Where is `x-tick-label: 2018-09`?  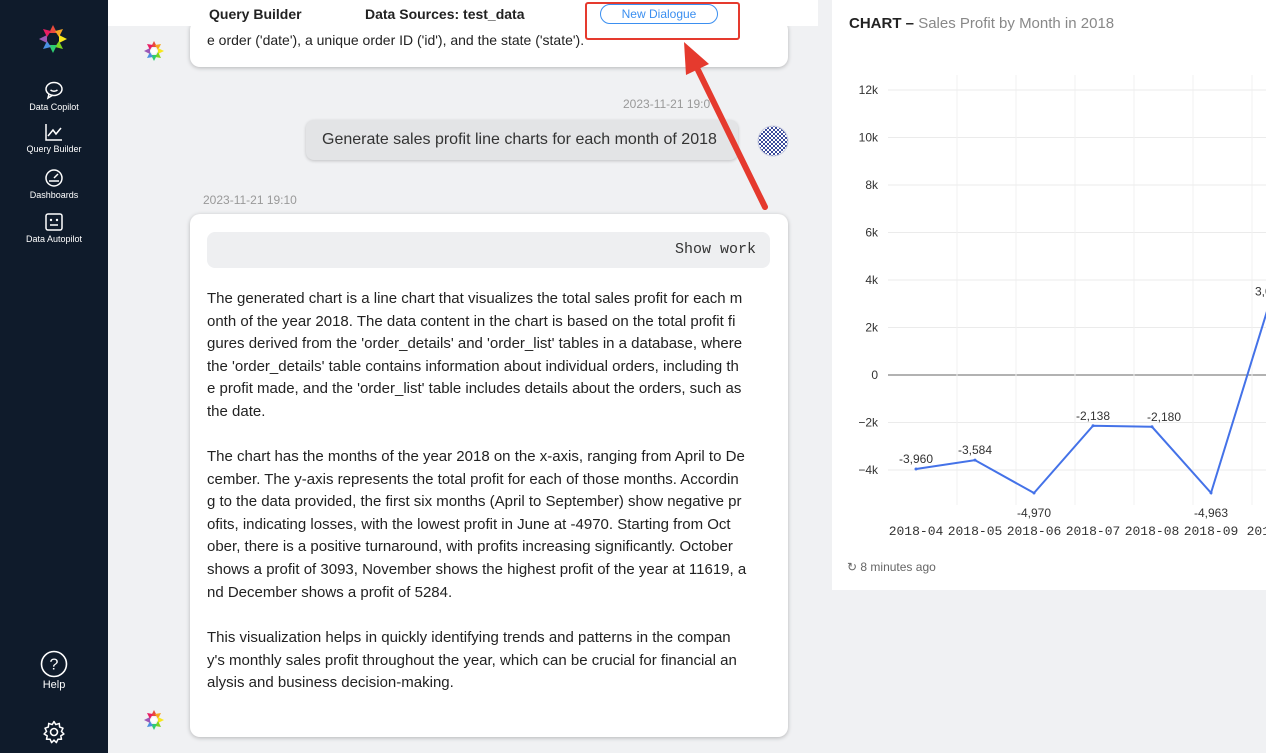
x-tick-label: 2018-09 is located at coordinates (1211, 531).